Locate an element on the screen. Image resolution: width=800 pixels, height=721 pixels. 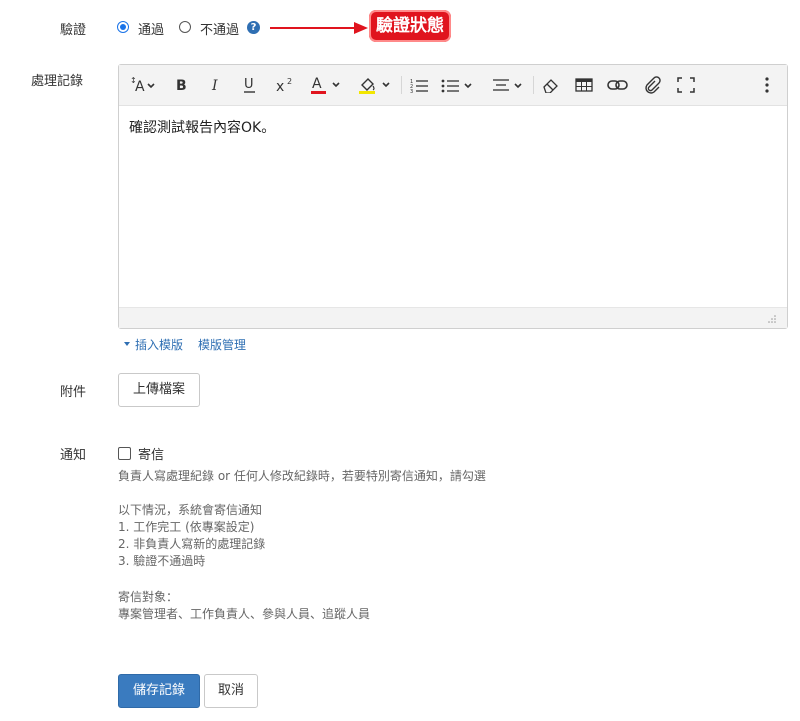
eraser-icon is located at coordinates (550, 85).